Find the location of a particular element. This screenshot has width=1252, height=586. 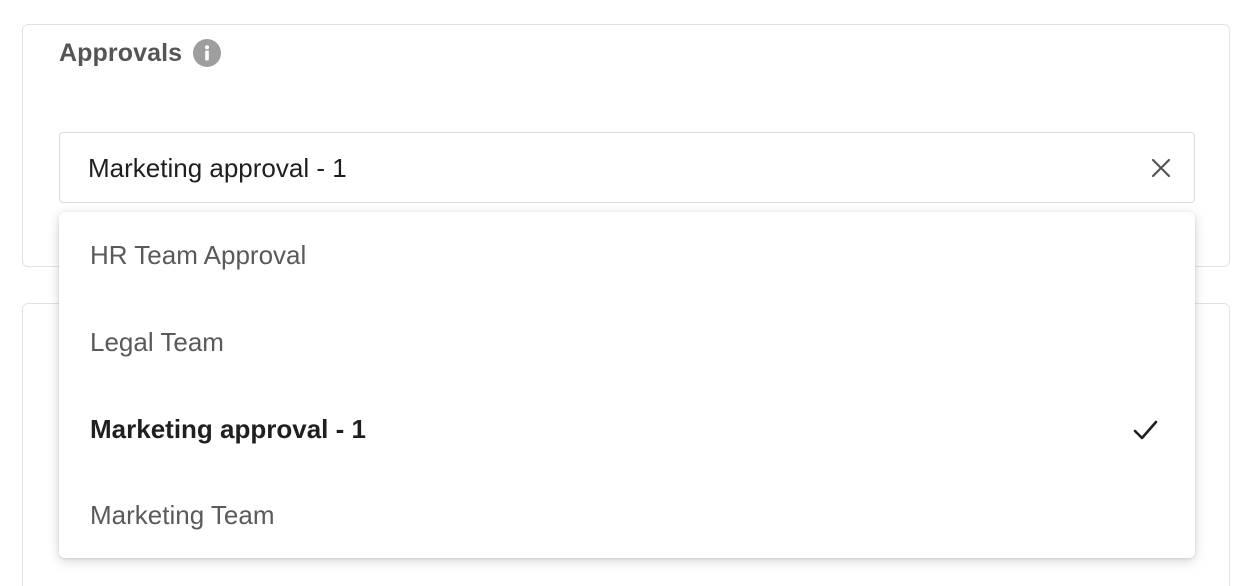

dropdown-option-hr-team-approval: HR Team Approval is located at coordinates (627, 255).